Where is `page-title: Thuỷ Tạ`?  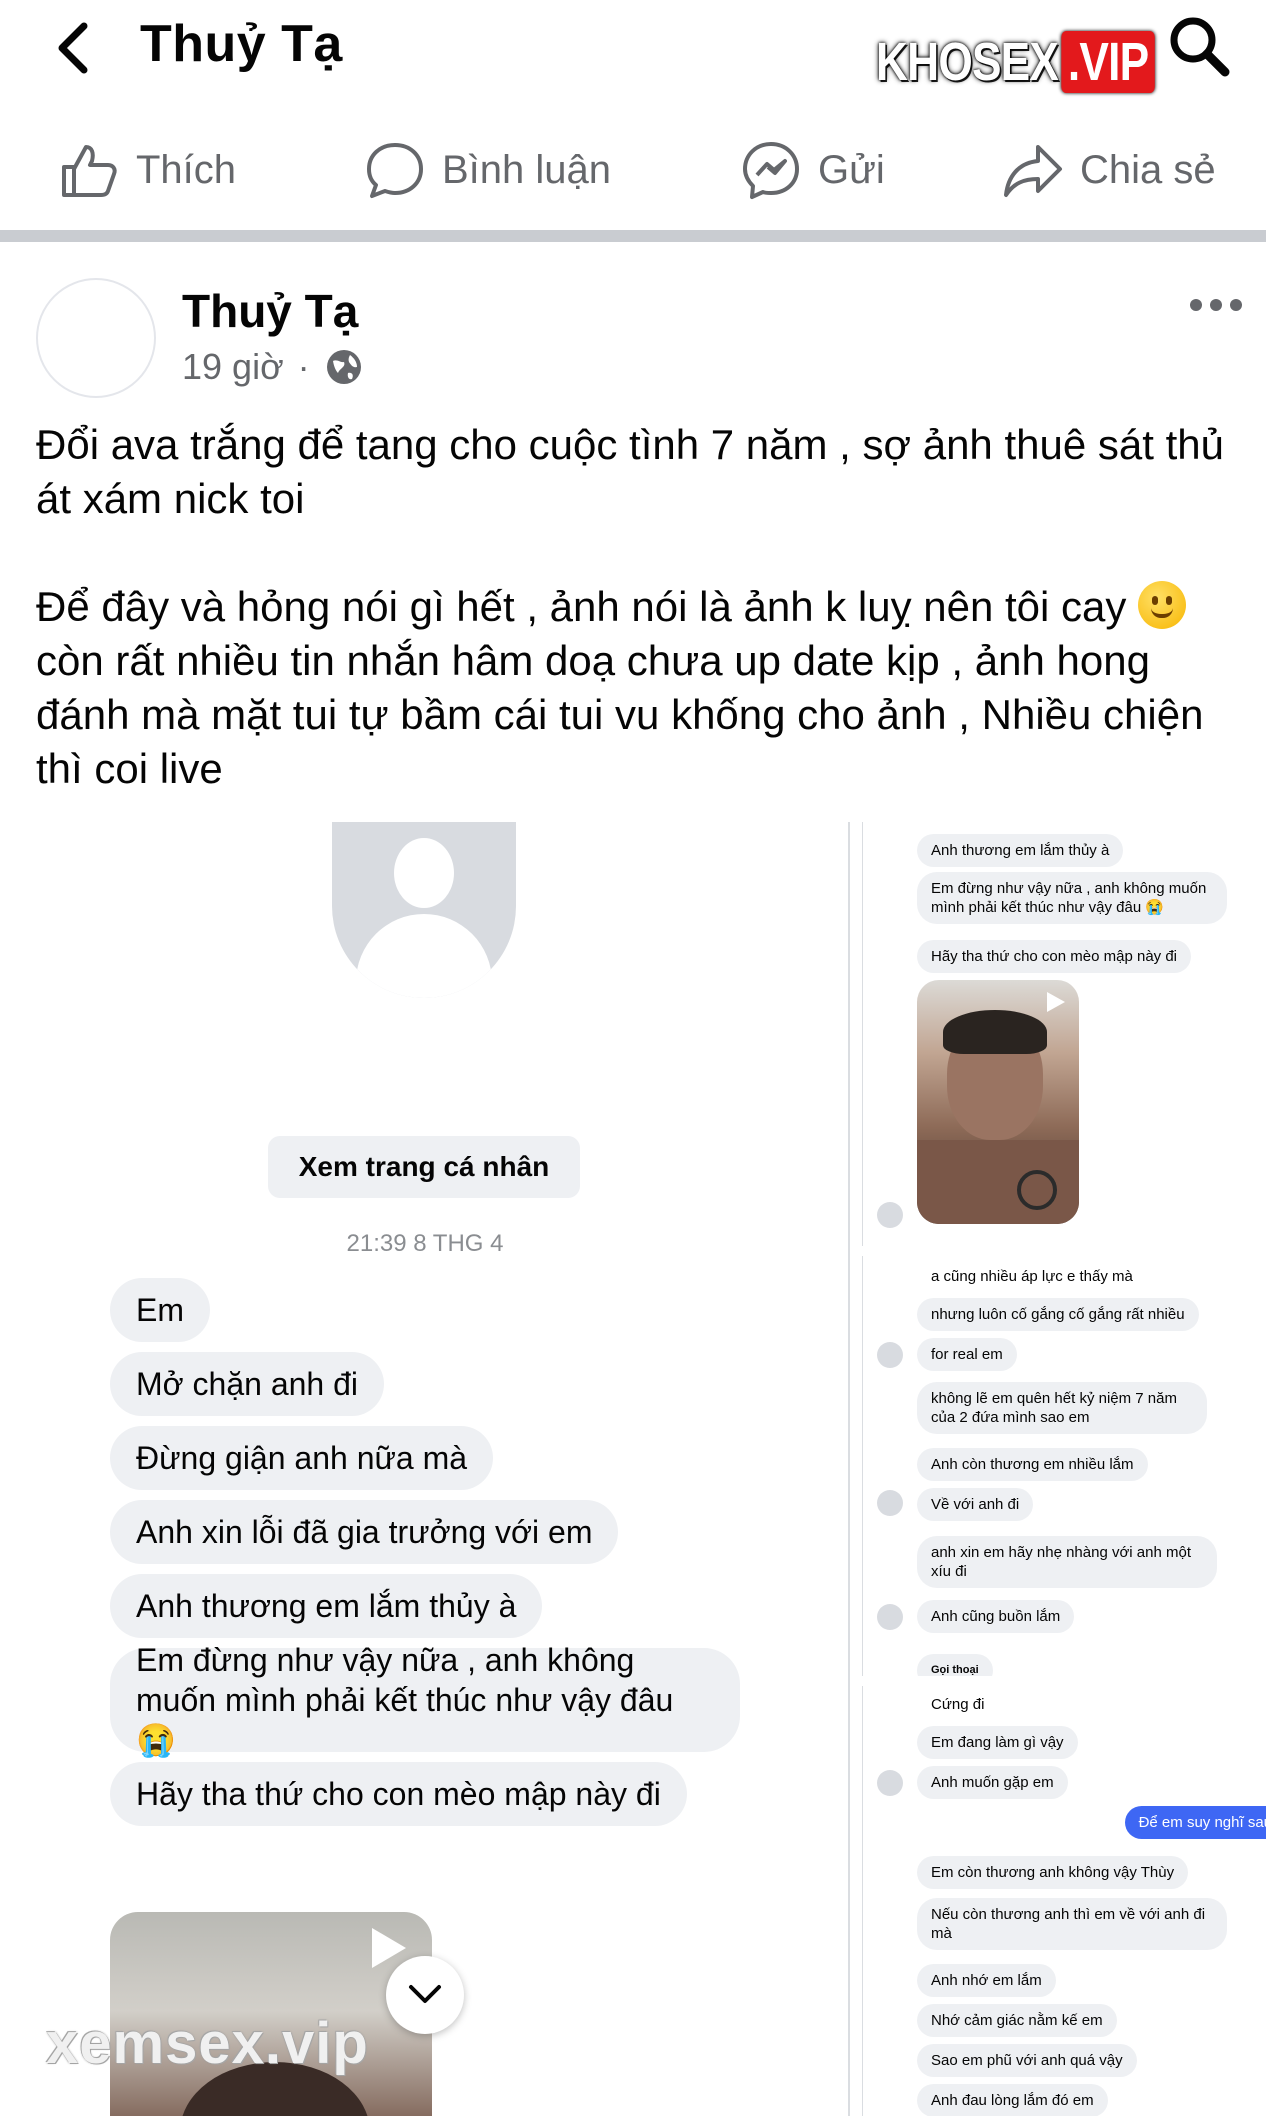
page-title: Thuỷ Tạ is located at coordinates (241, 44).